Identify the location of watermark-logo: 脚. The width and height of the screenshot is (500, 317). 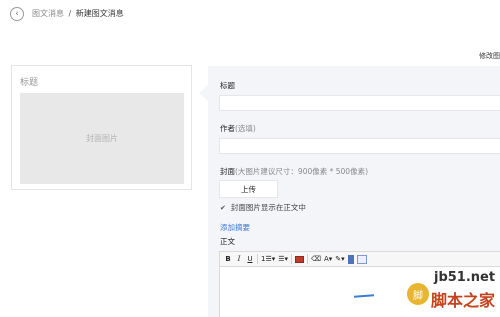
(418, 294).